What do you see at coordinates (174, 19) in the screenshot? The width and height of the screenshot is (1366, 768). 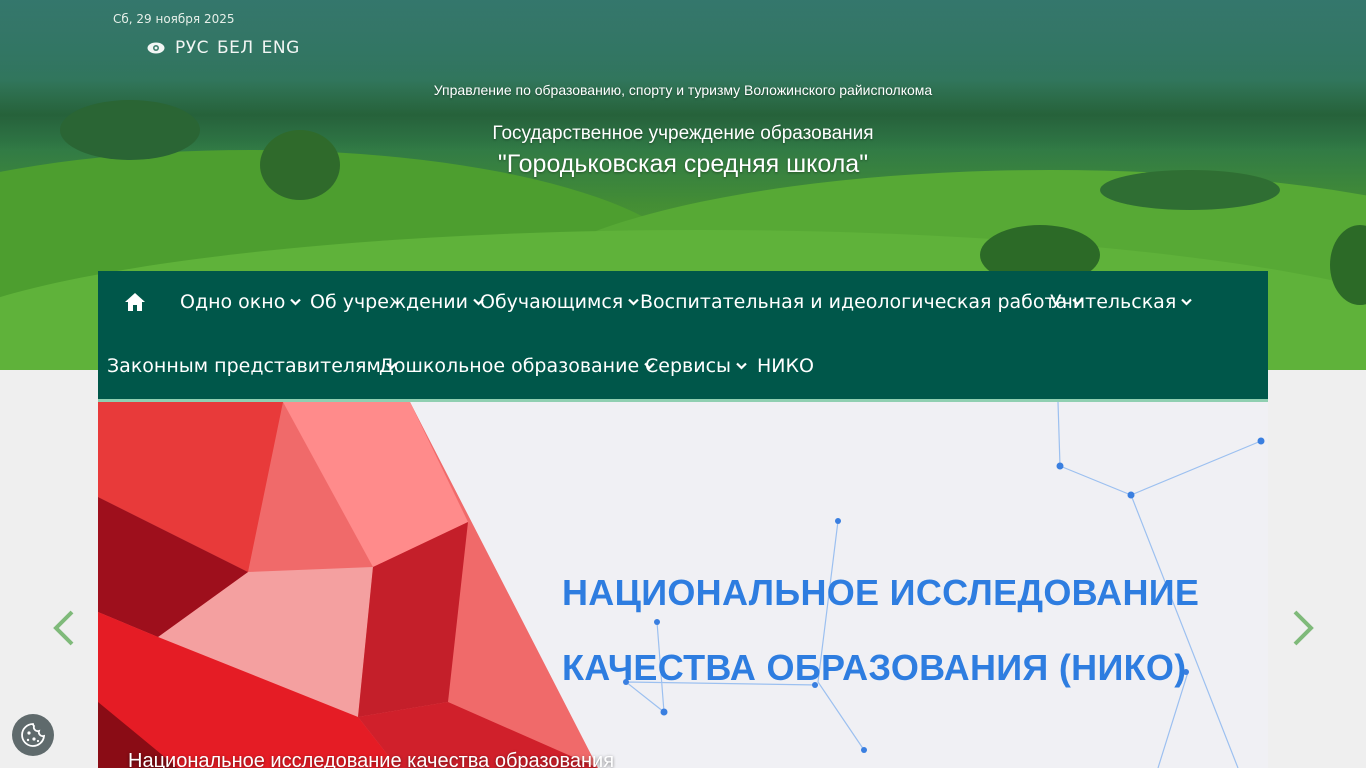 I see `current-date: Сб, 29 ноября 2025` at bounding box center [174, 19].